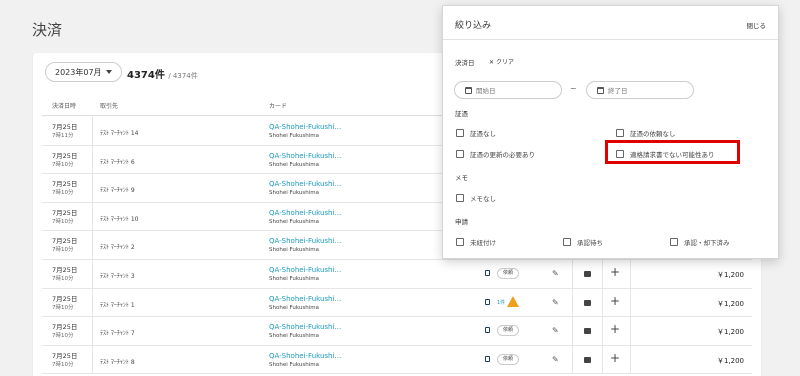 The width and height of the screenshot is (800, 376). Describe the element at coordinates (757, 25) in the screenshot. I see `close-button: 閉じる` at that location.